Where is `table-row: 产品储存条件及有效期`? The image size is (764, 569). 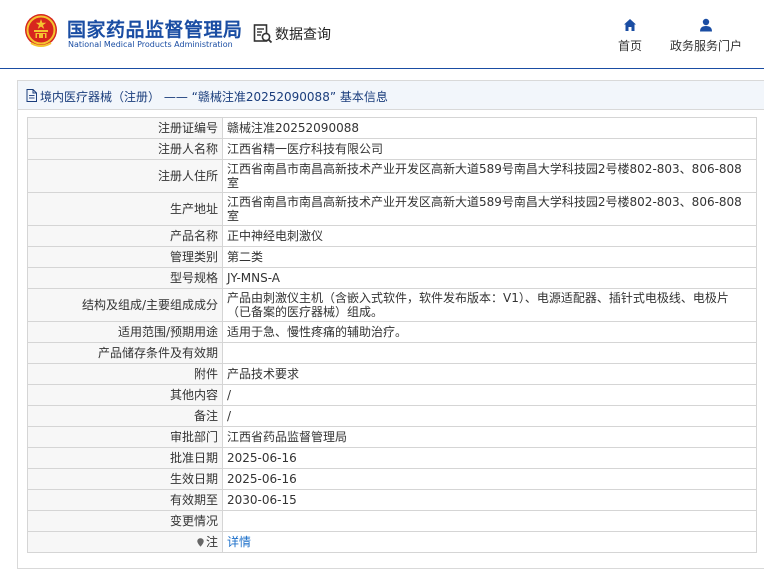
table-row: 产品储存条件及有效期 is located at coordinates (392, 353).